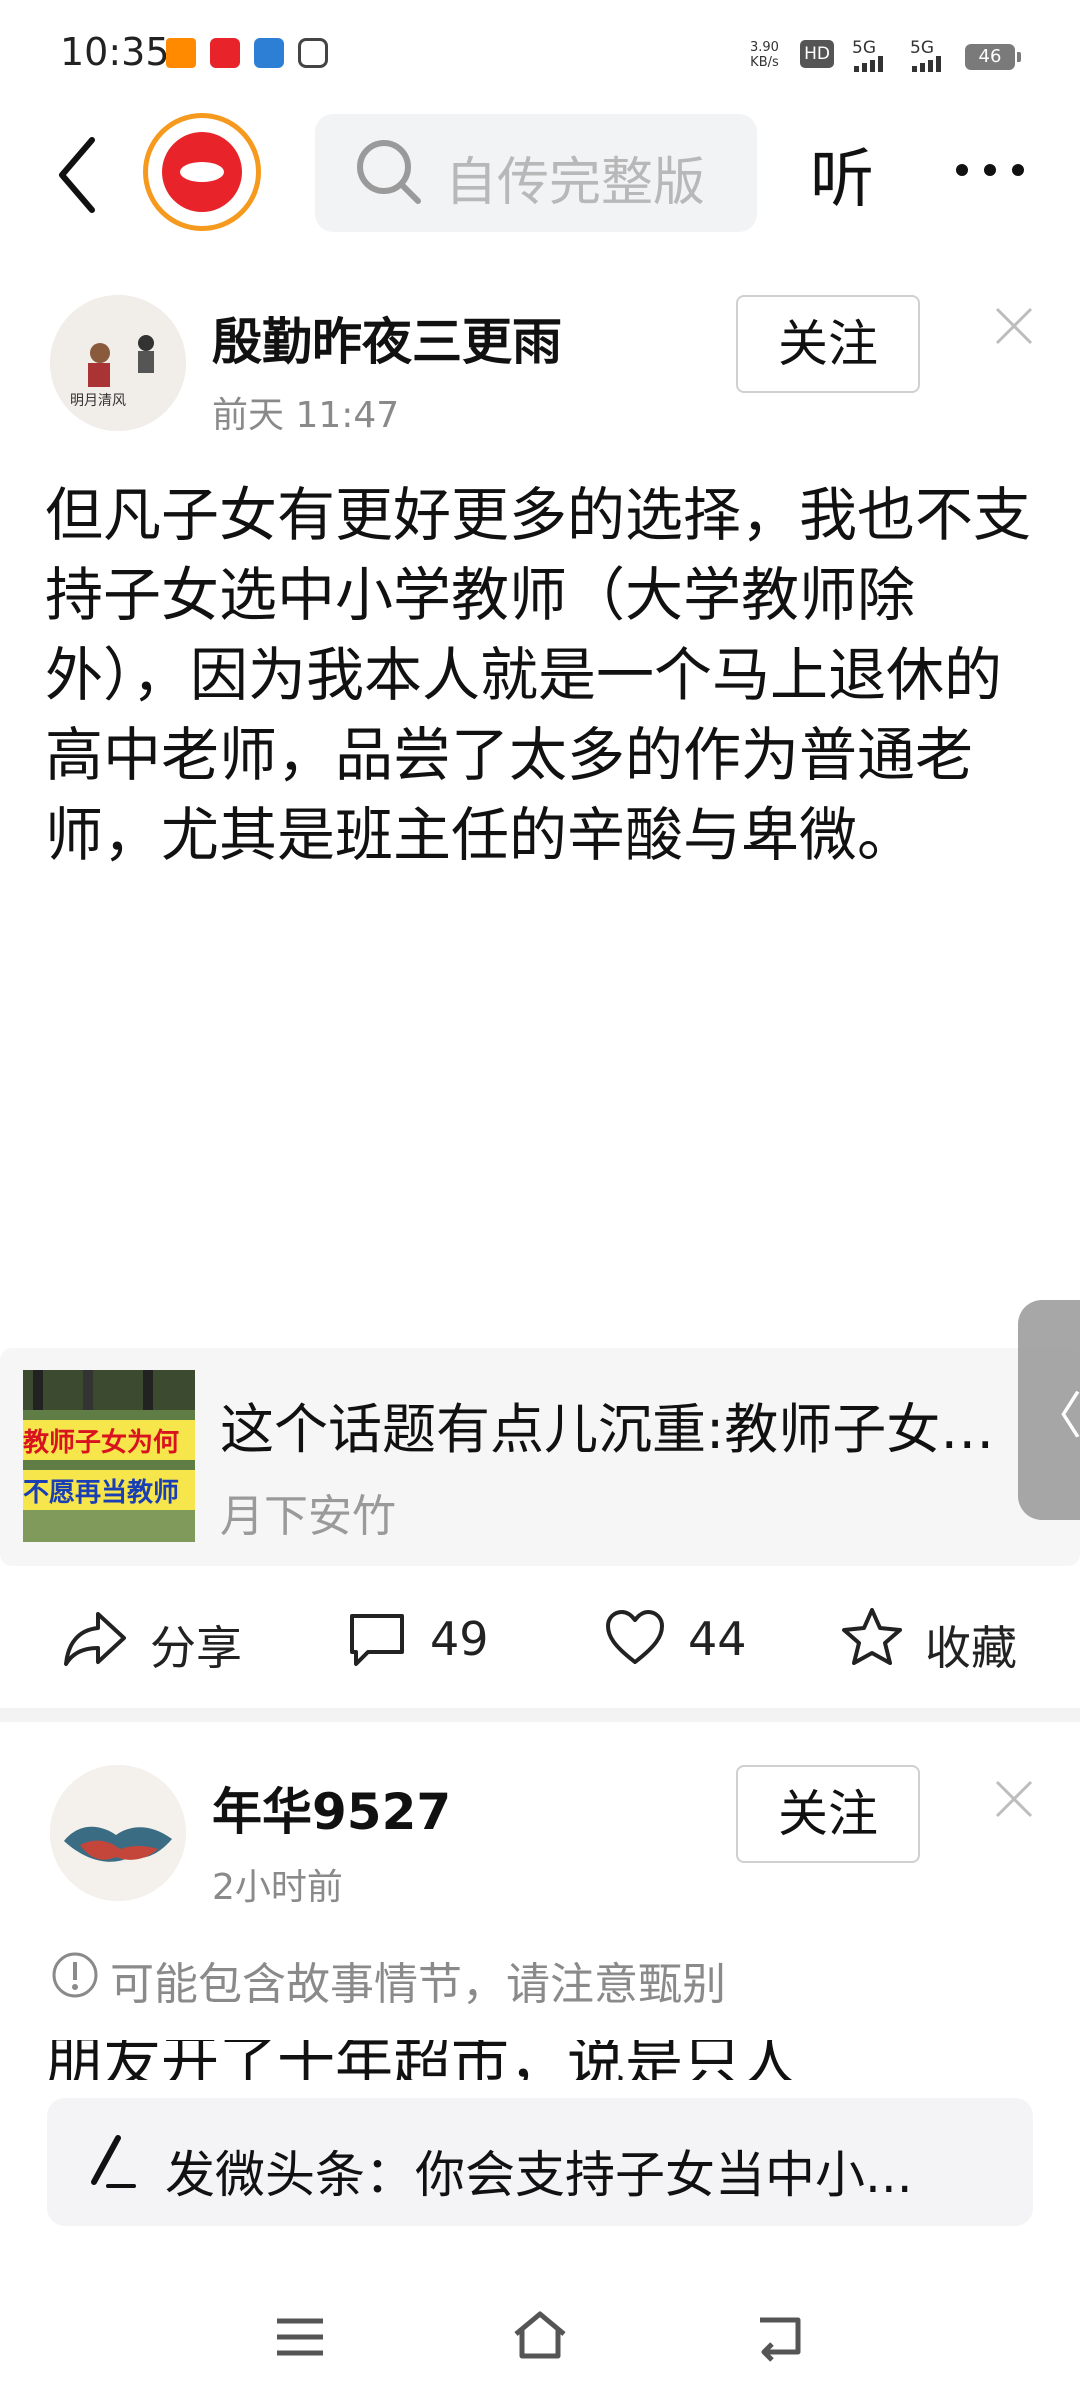 The width and height of the screenshot is (1080, 2400). What do you see at coordinates (540, 1715) in the screenshot?
I see `post-divider` at bounding box center [540, 1715].